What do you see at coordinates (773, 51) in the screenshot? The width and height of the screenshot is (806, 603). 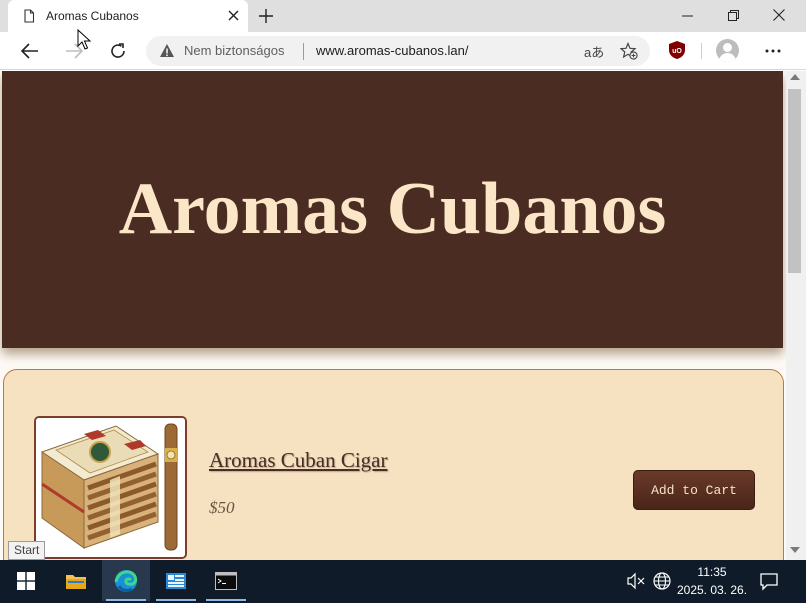 I see `more-menu-icon` at bounding box center [773, 51].